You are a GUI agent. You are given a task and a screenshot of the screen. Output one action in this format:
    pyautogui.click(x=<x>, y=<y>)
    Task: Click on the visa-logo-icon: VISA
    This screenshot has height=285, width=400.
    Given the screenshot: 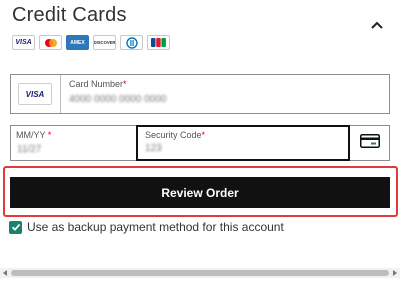 What is the action you would take?
    pyautogui.click(x=23, y=42)
    